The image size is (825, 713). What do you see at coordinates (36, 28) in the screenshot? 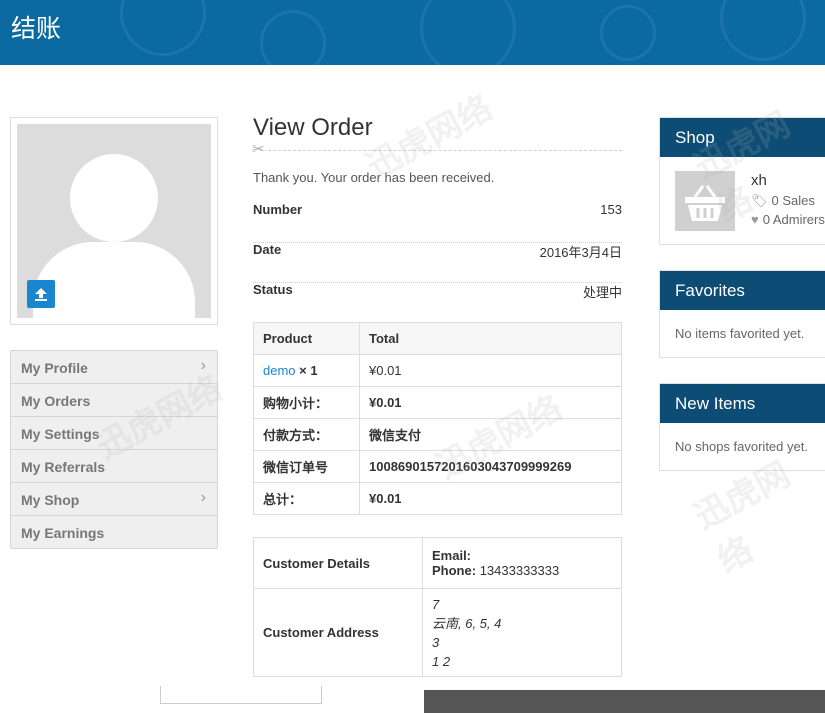
I see `page-title: 结账` at bounding box center [36, 28].